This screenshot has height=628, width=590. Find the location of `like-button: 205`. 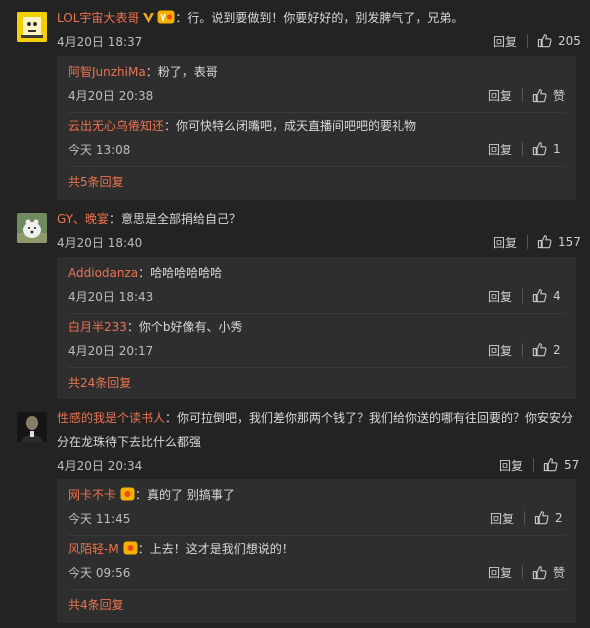

like-button: 205 is located at coordinates (559, 40).